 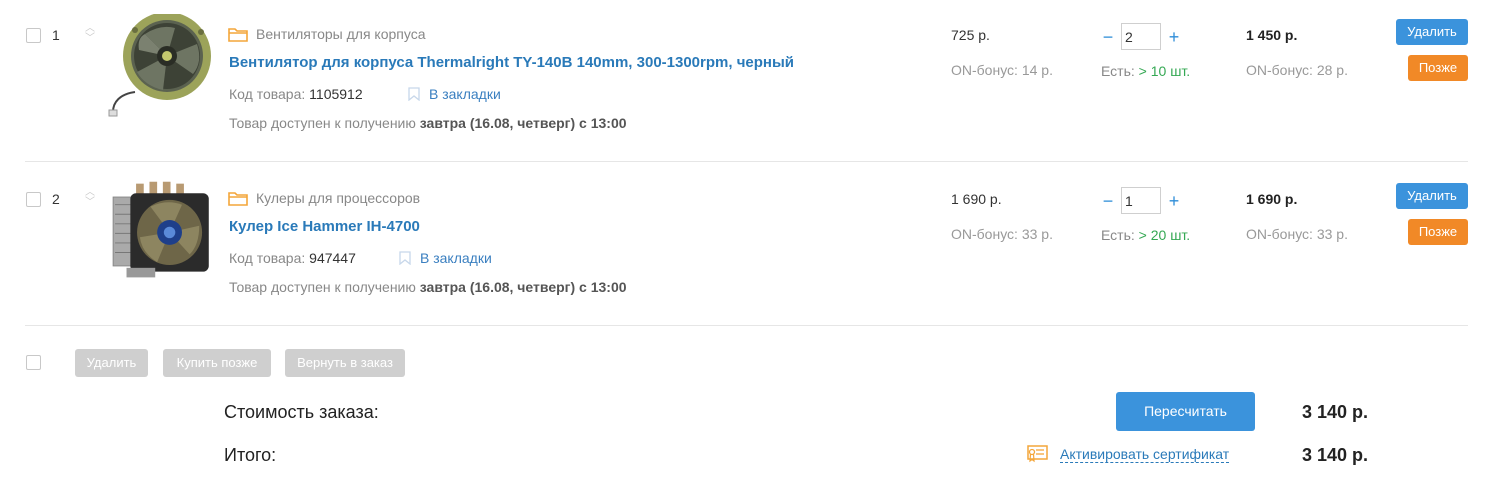 What do you see at coordinates (324, 226) in the screenshot?
I see `item-title-link: Кулер Ice Hammer IH-4700` at bounding box center [324, 226].